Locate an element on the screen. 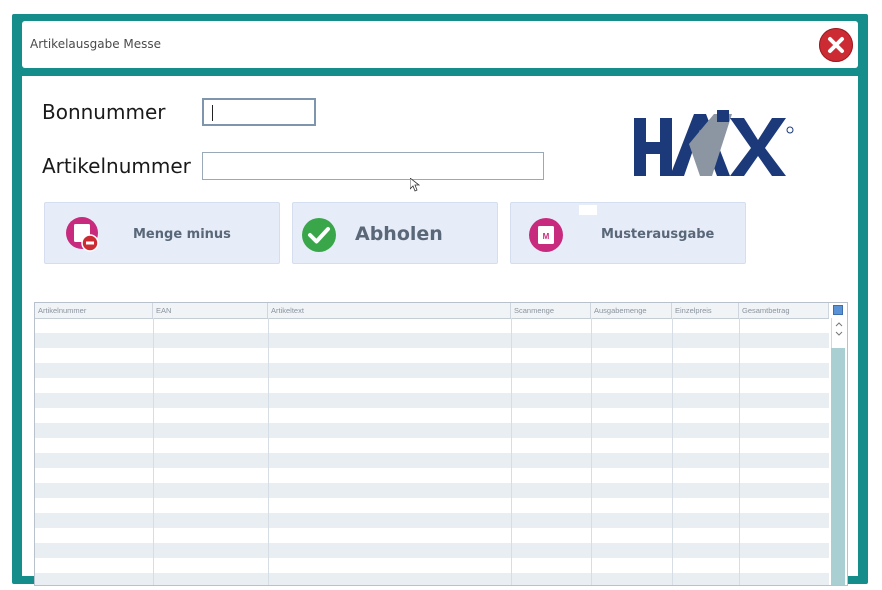  column-header: Ausgabemenge is located at coordinates (631, 310).